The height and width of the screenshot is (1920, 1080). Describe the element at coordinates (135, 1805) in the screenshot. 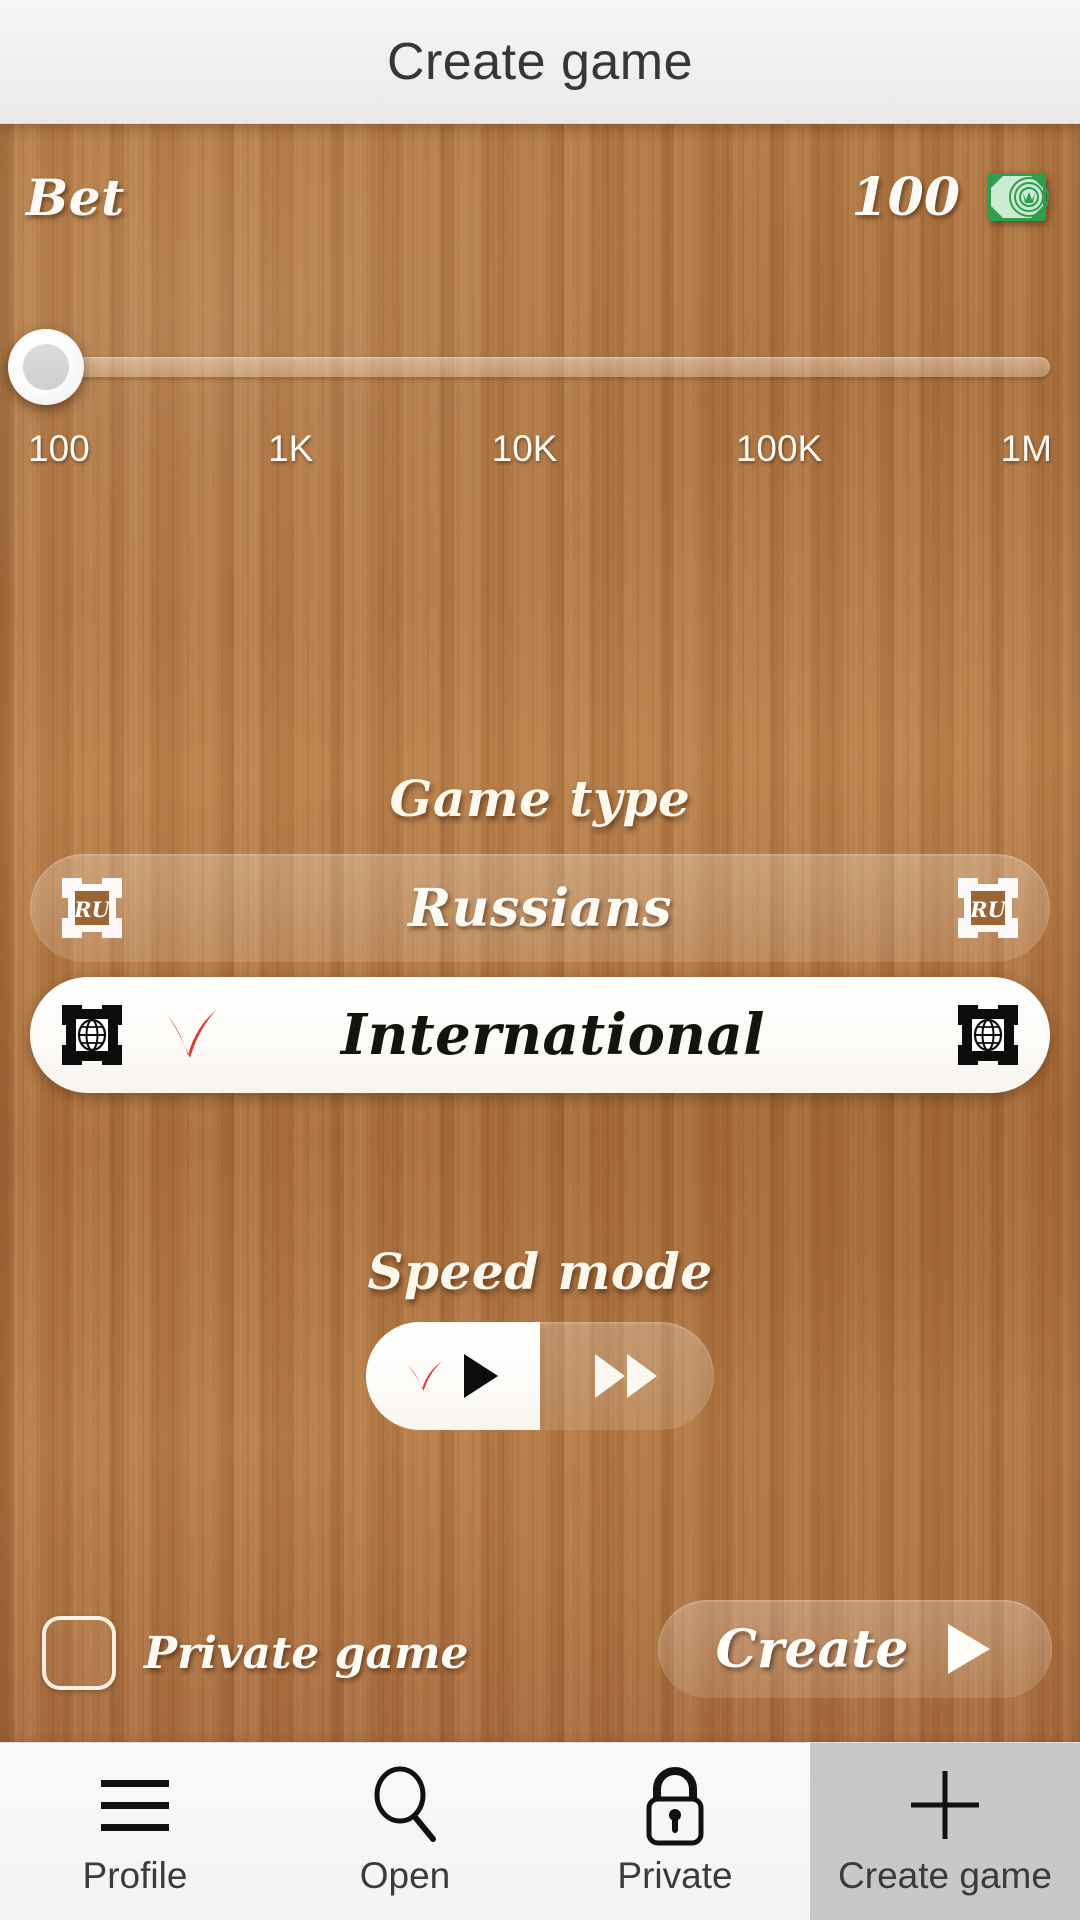

I see `menu-icon` at that location.